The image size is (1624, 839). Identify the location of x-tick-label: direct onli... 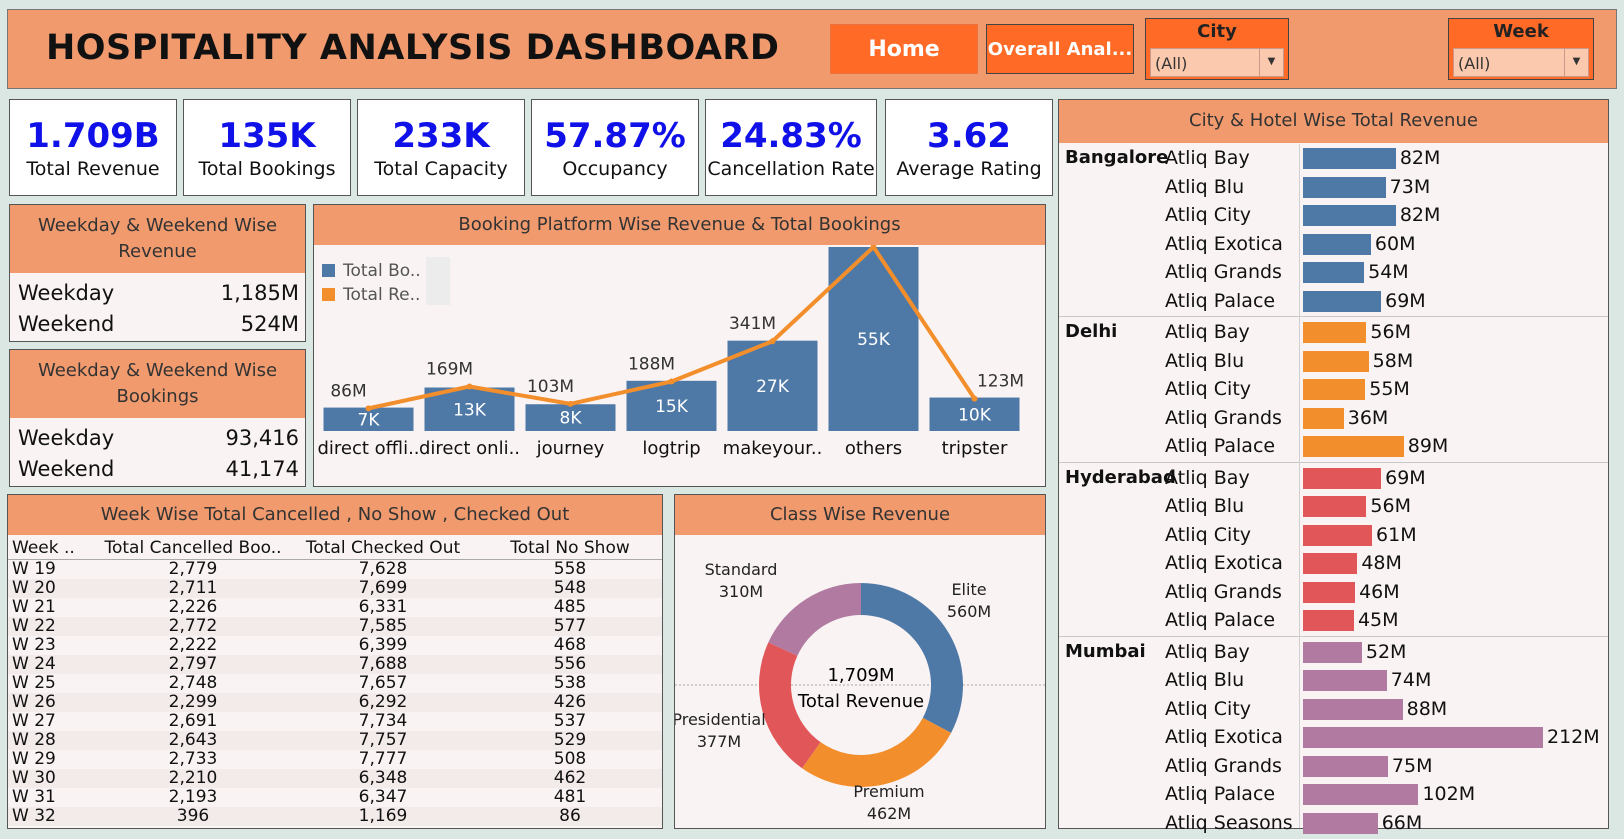
(469, 448).